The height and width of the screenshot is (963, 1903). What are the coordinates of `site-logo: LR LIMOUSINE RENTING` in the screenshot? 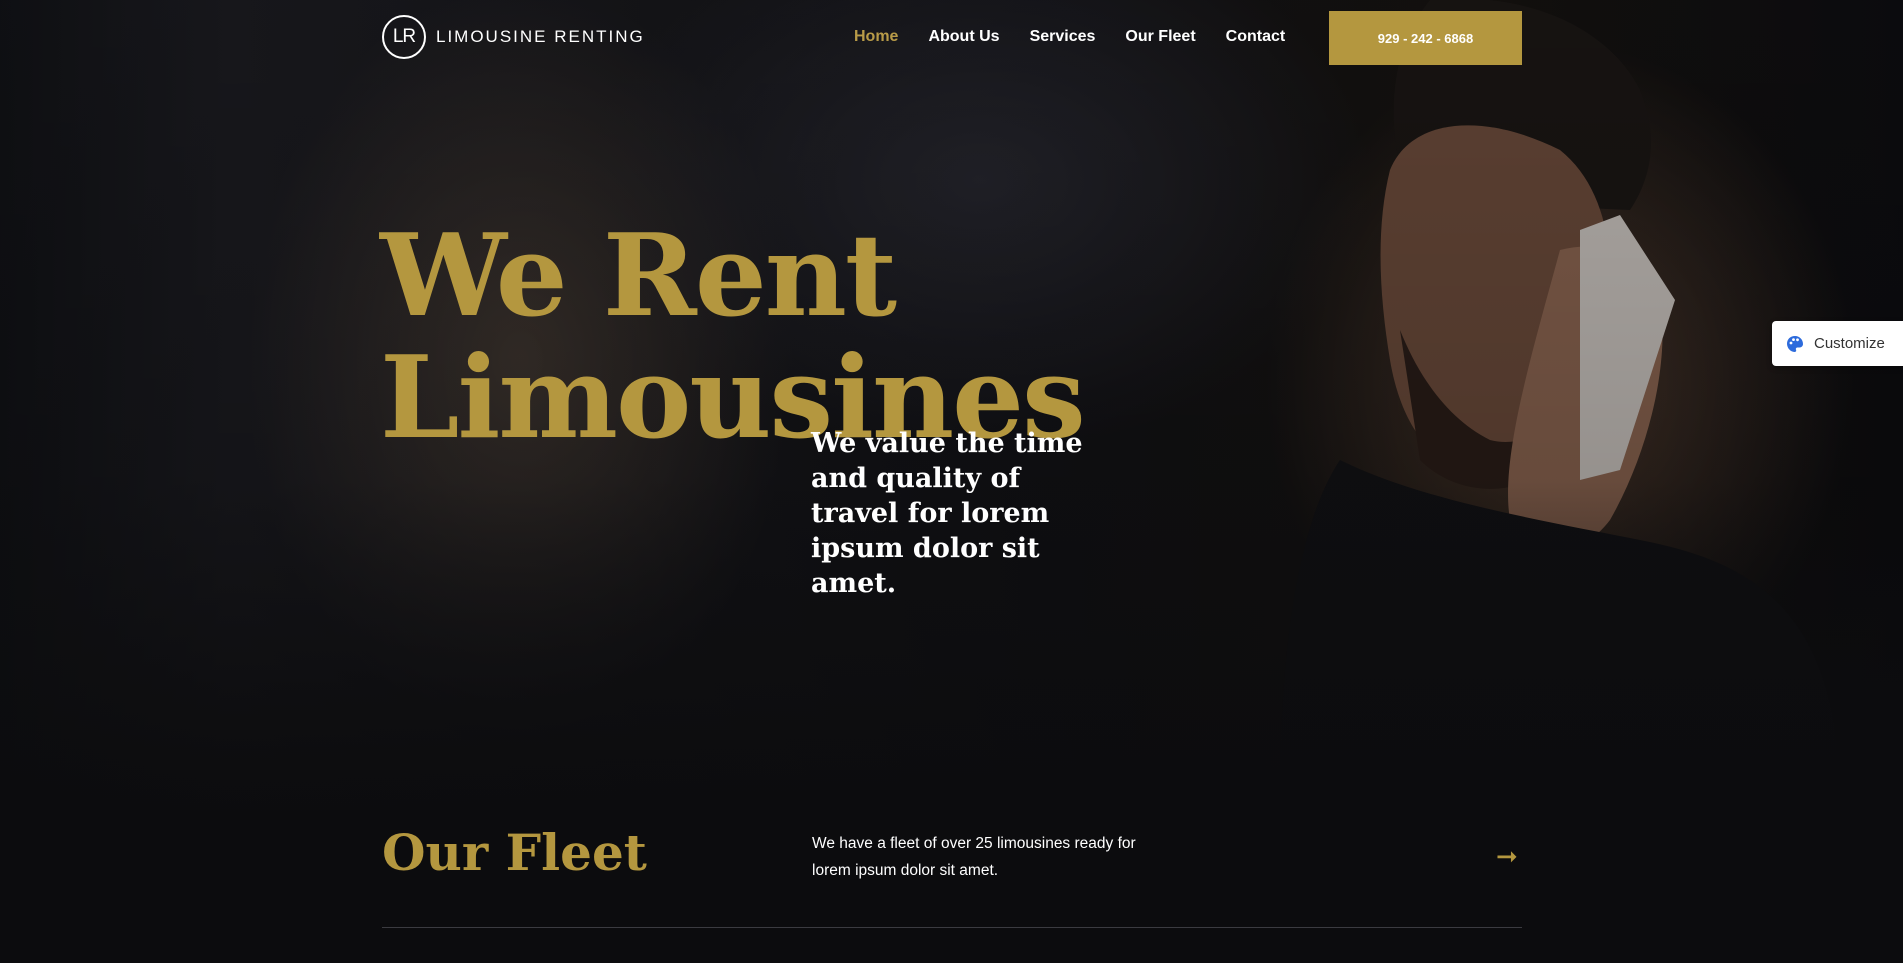 It's located at (513, 37).